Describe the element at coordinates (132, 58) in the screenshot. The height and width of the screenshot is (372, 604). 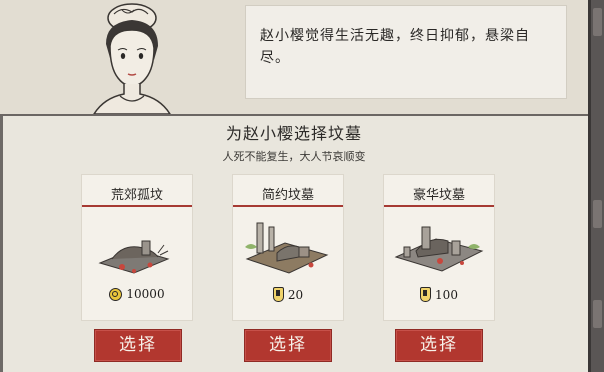
I see `character-portrait` at that location.